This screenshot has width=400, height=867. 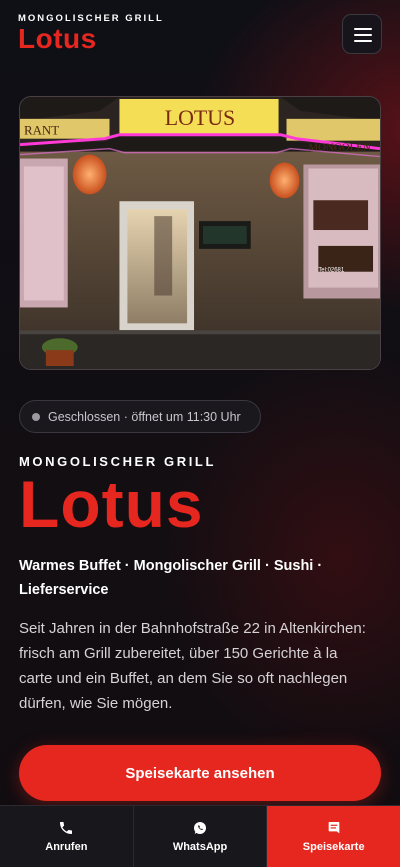 What do you see at coordinates (200, 36) in the screenshot?
I see `site-header: MONGOLISCHER GRILL Lotus` at bounding box center [200, 36].